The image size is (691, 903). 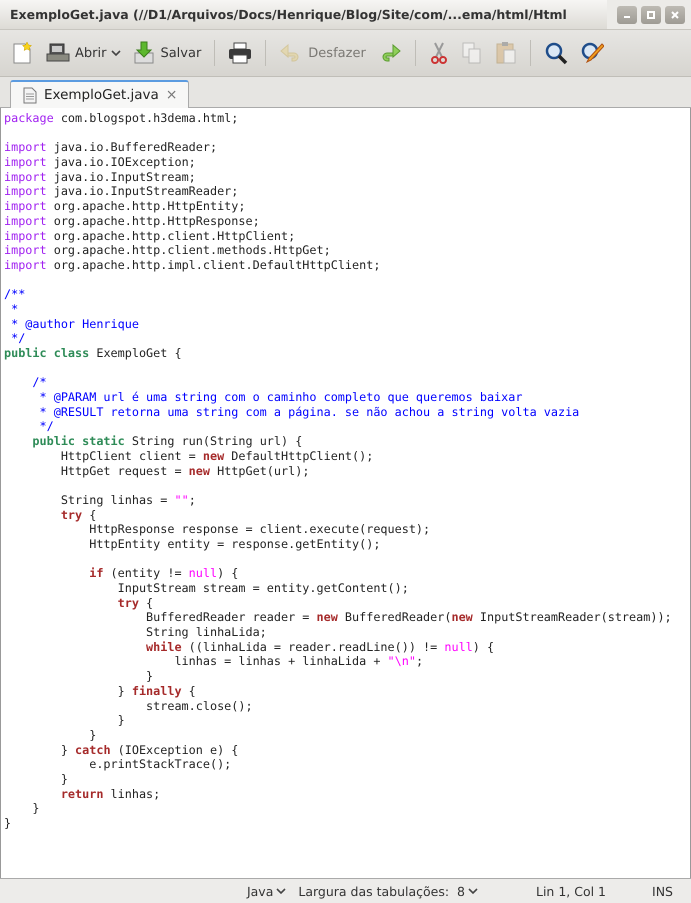 What do you see at coordinates (100, 177) in the screenshot?
I see `code-line: import java.io.InputStream;` at bounding box center [100, 177].